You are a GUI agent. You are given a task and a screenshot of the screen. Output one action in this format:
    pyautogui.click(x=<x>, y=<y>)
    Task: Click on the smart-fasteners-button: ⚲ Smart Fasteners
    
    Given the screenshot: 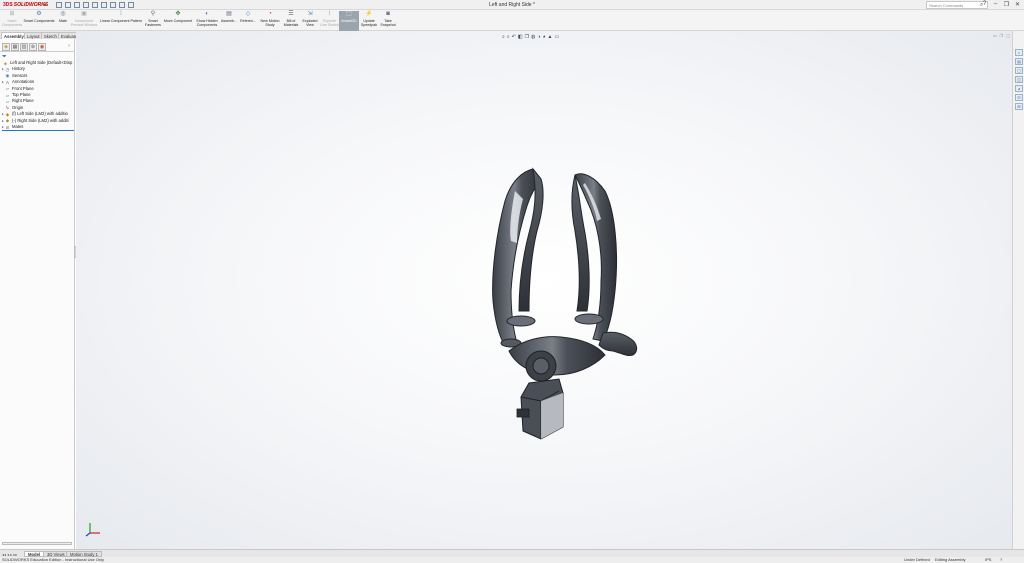 What is the action you would take?
    pyautogui.click(x=153, y=21)
    